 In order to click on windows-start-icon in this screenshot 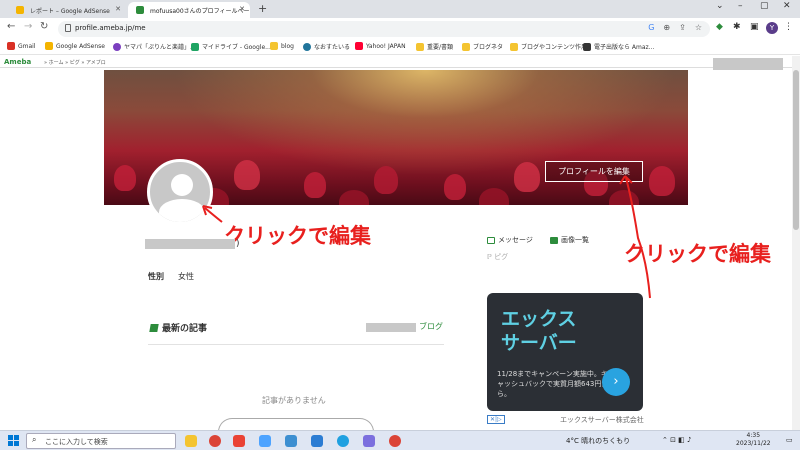, I will do `click(13, 440)`.